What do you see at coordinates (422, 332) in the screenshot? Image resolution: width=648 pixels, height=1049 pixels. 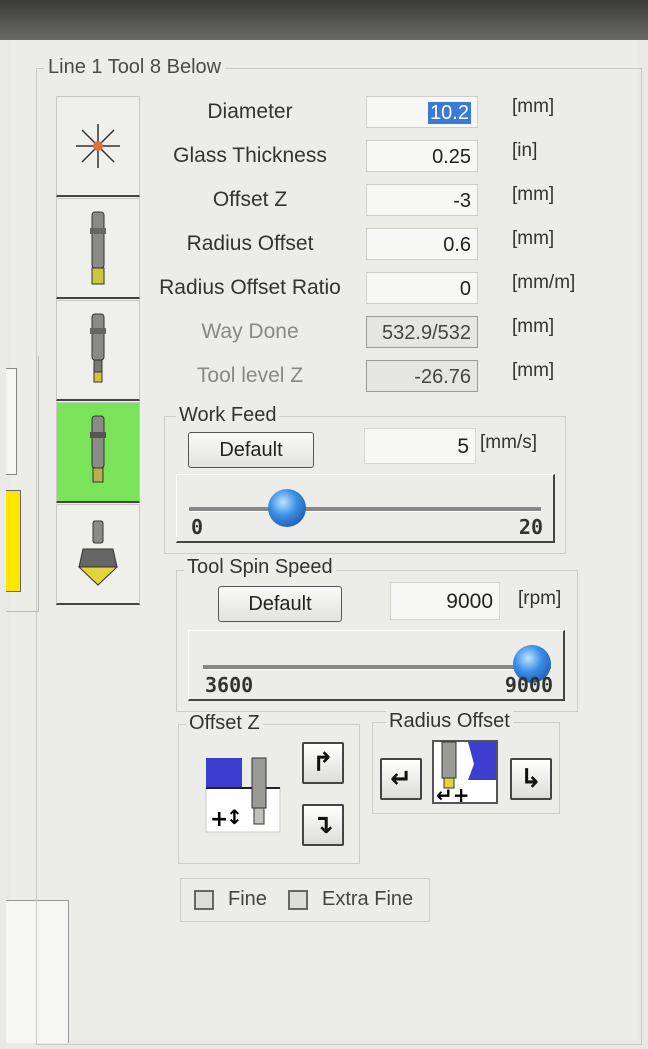 I see `way-done-field: 532.9/532` at bounding box center [422, 332].